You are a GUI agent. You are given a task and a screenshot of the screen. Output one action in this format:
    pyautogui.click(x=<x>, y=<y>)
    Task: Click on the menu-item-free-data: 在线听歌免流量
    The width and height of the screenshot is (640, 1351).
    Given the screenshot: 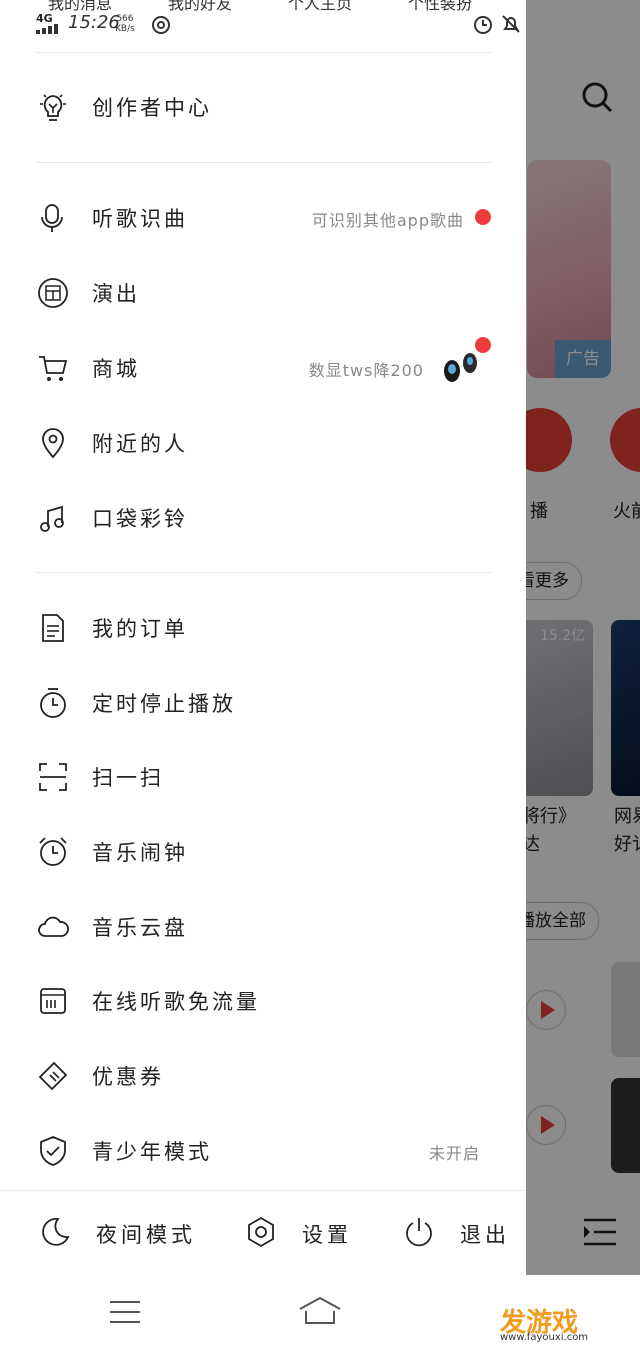 What is the action you would take?
    pyautogui.click(x=263, y=1000)
    